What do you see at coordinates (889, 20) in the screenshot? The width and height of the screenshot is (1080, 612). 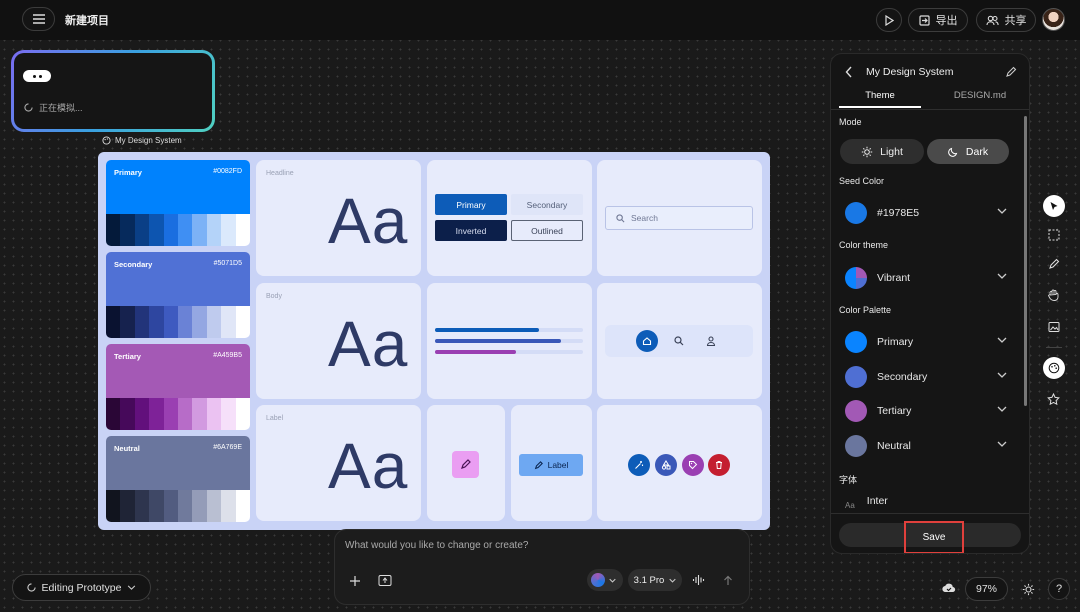 I see `play-button` at bounding box center [889, 20].